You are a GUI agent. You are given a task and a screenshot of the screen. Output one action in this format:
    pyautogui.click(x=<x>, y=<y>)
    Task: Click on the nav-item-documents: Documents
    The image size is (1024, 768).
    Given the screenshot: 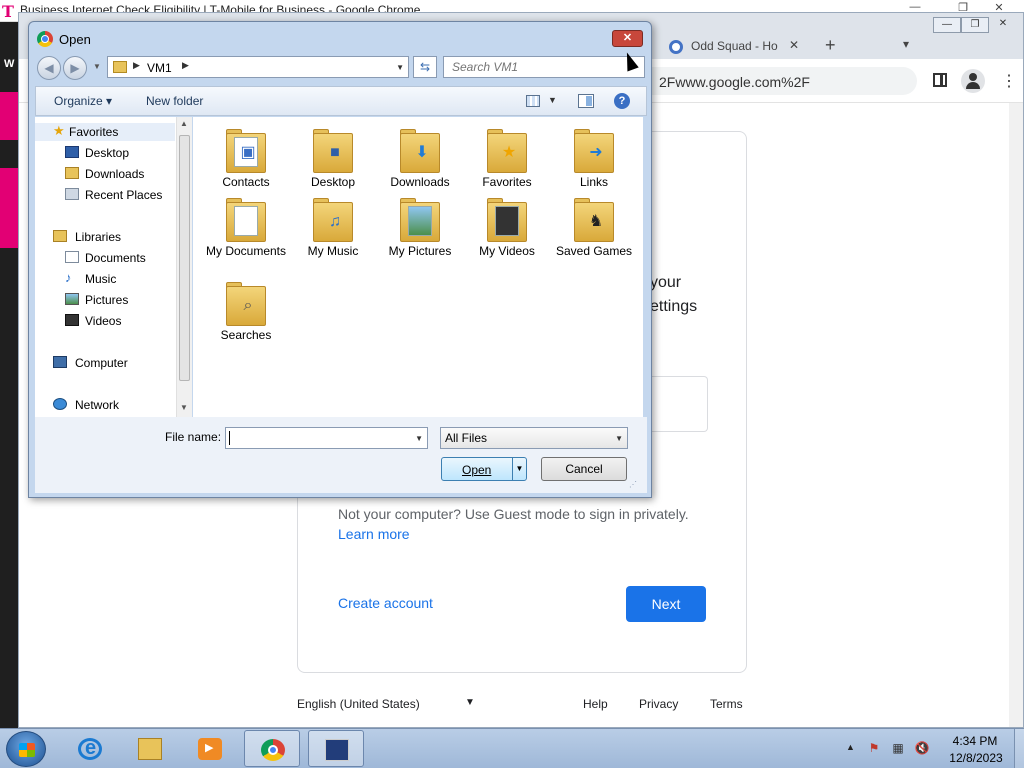 What is the action you would take?
    pyautogui.click(x=105, y=258)
    